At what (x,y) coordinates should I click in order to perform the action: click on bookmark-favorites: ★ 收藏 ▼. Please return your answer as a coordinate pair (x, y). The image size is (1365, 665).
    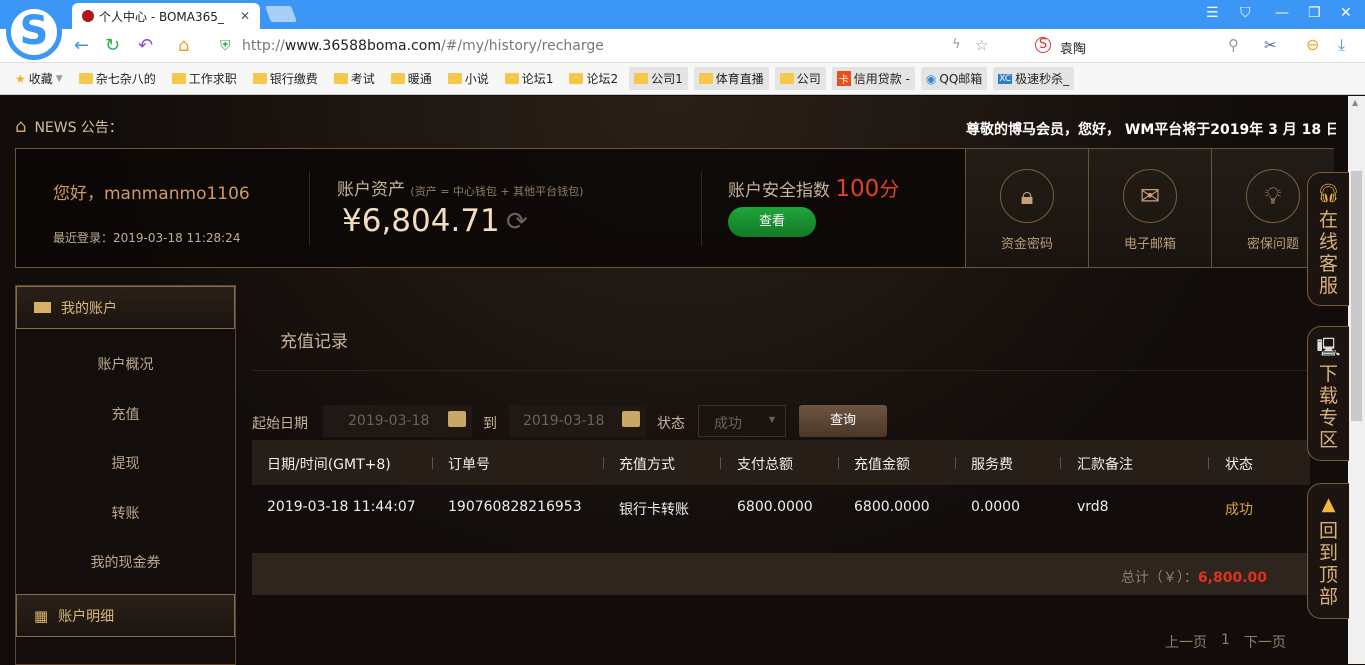
    Looking at the image, I should click on (39, 78).